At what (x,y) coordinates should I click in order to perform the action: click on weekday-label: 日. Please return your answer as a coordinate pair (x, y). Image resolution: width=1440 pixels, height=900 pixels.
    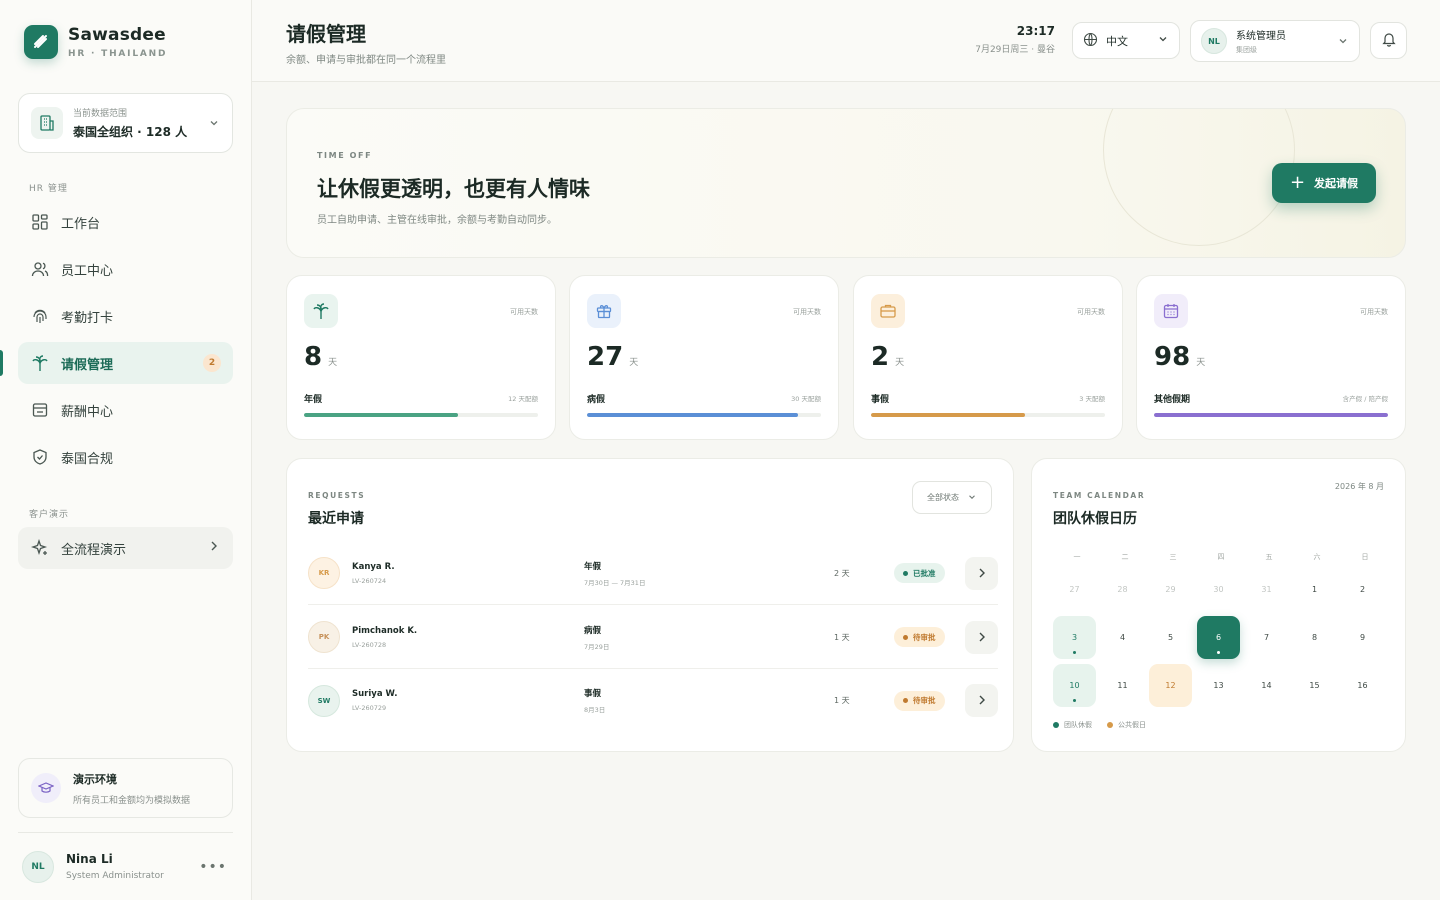
    Looking at the image, I should click on (1365, 557).